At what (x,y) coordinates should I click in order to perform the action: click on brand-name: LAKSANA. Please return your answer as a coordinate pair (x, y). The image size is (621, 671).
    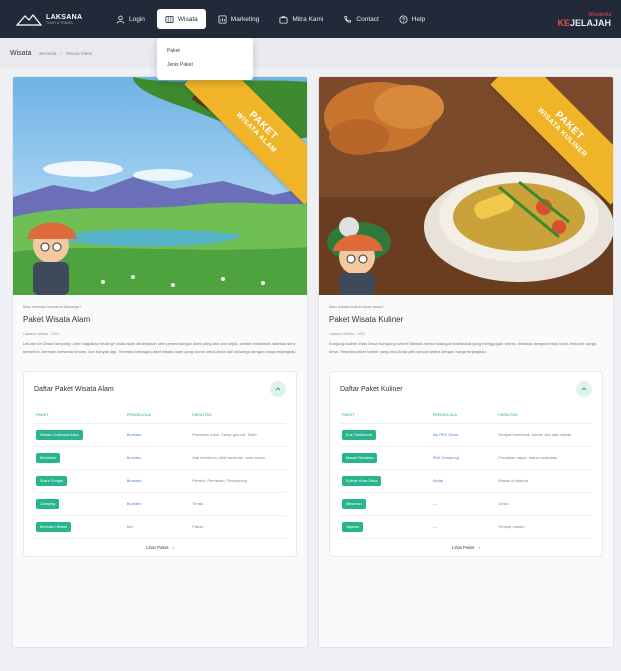
    Looking at the image, I should click on (64, 17).